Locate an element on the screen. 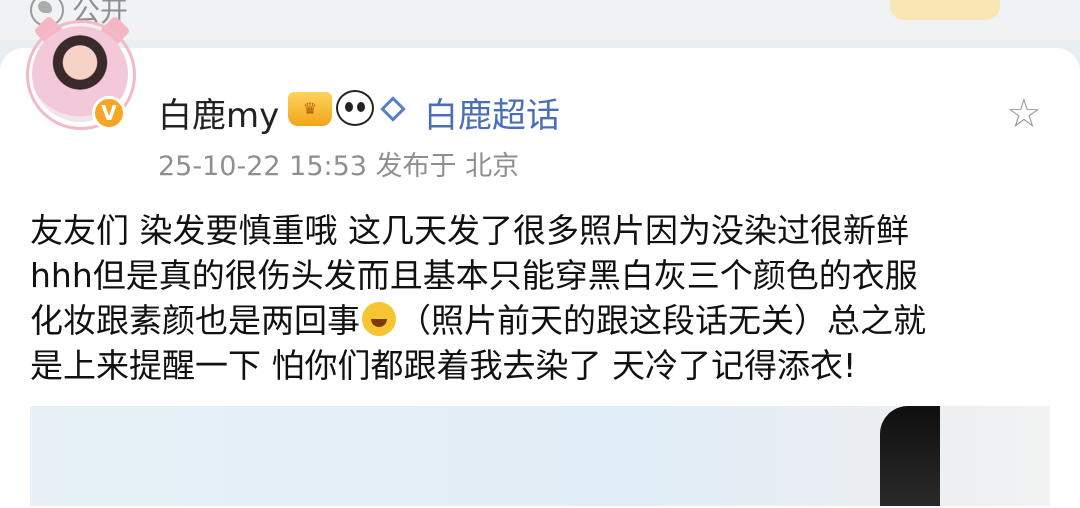 This screenshot has width=1080, height=508. decorative-banner is located at coordinates (945, 10).